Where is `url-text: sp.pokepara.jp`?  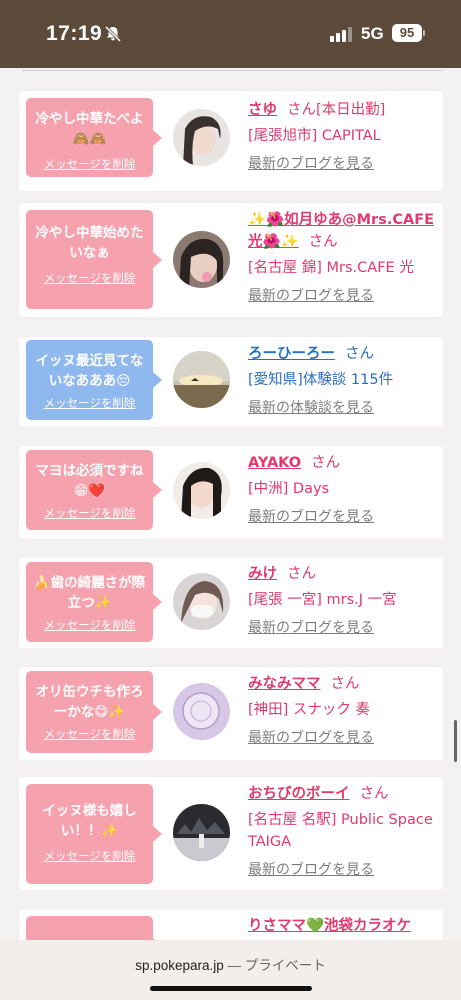 url-text: sp.pokepara.jp is located at coordinates (179, 965).